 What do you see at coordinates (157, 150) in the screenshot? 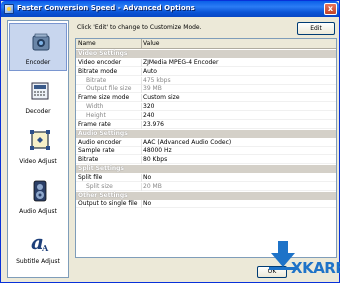
I see `property-value: 48000 Hz` at bounding box center [157, 150].